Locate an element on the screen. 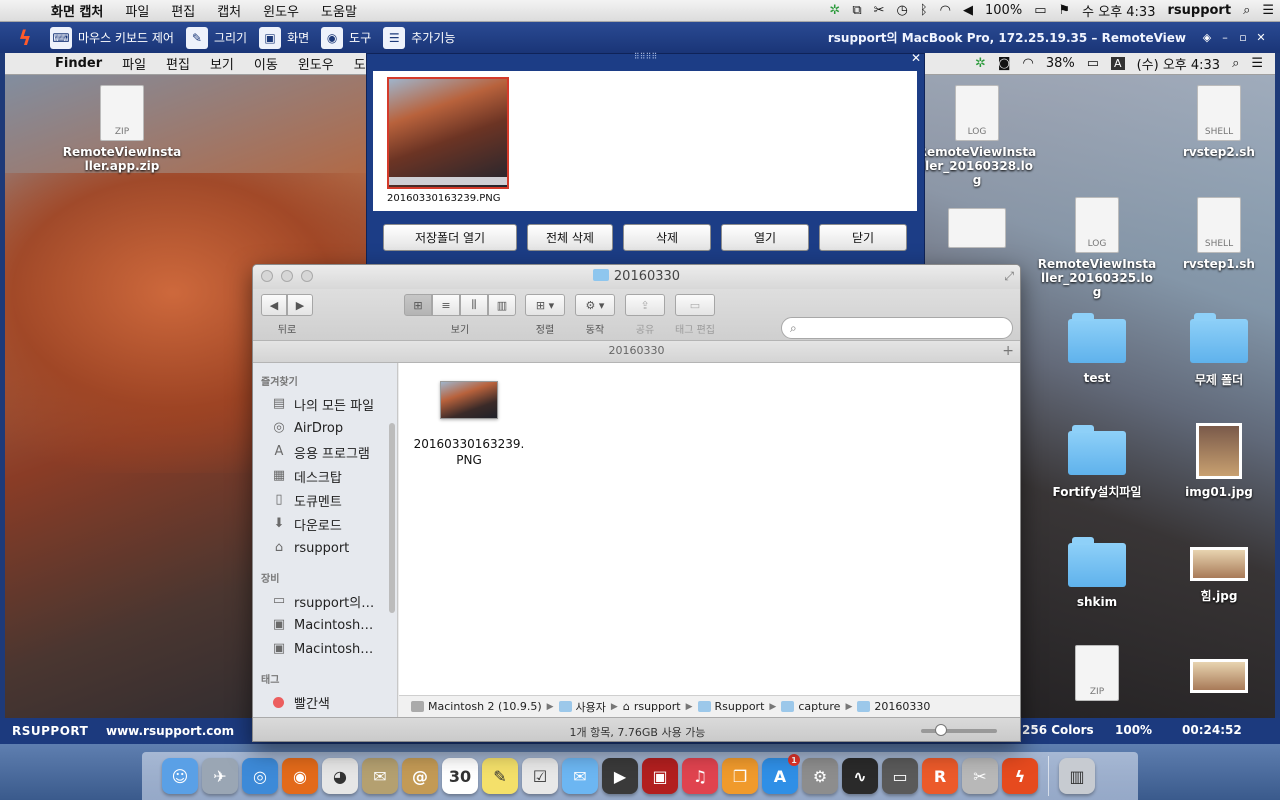 The height and width of the screenshot is (800, 1280). back-arrow-icon: ◀ is located at coordinates (274, 305).